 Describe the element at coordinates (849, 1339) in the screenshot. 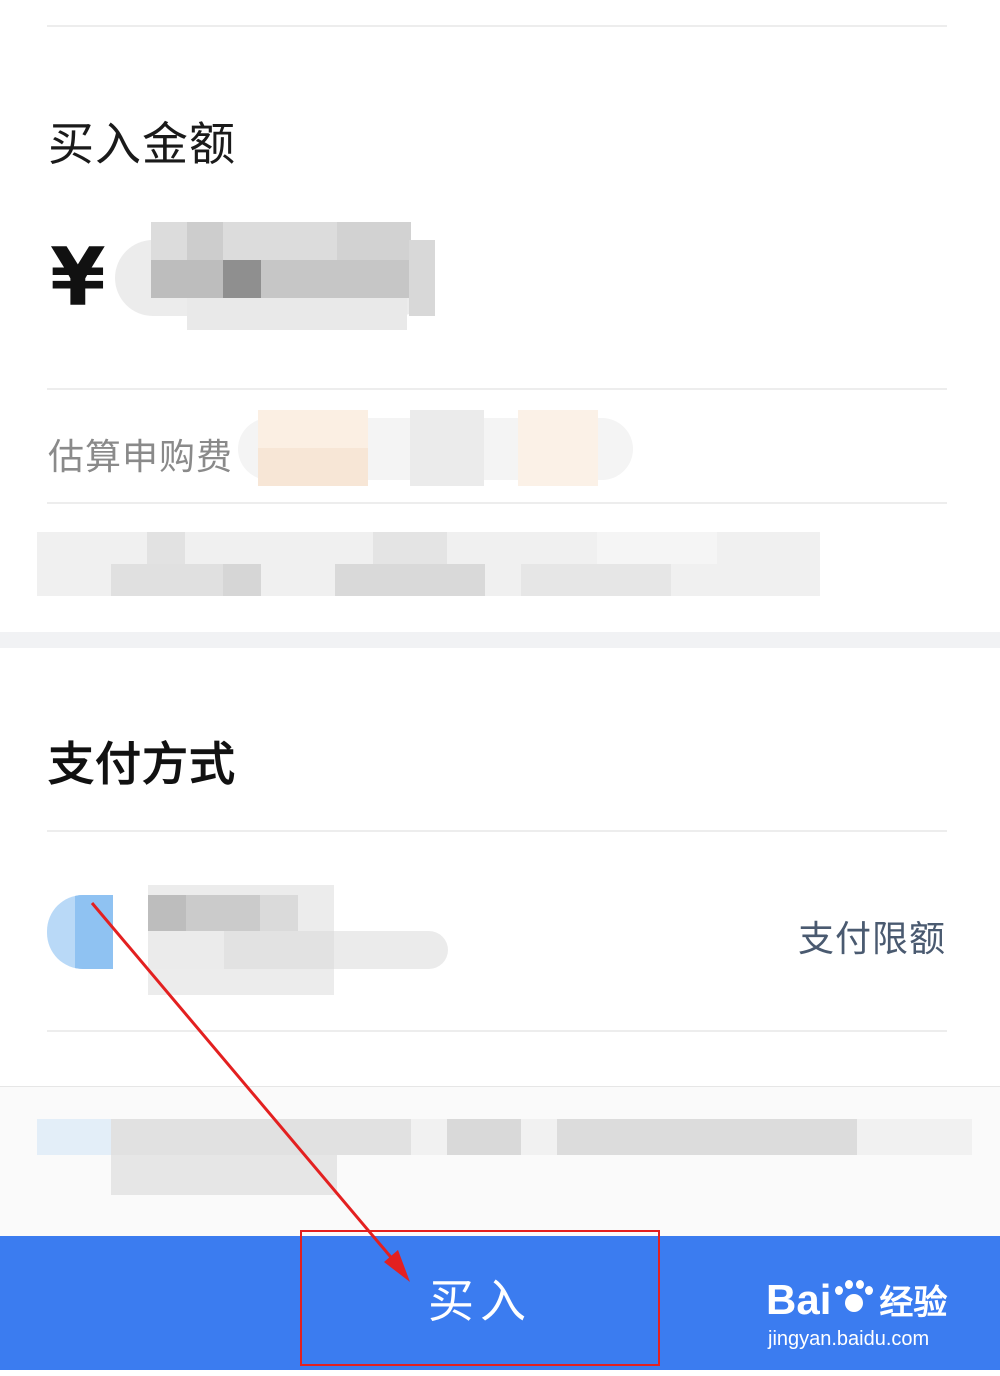

I see `watermark-url: jingyan.baidu.com` at that location.